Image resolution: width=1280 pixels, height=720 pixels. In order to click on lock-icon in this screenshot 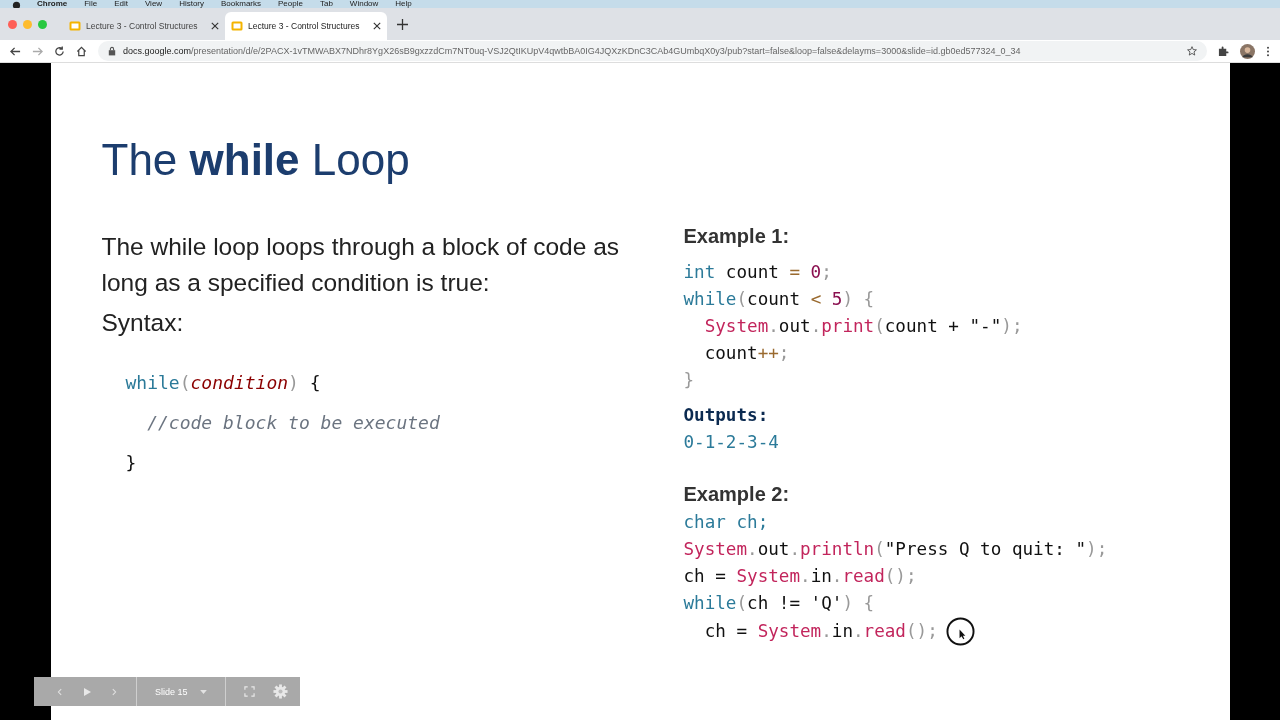, I will do `click(112, 51)`.